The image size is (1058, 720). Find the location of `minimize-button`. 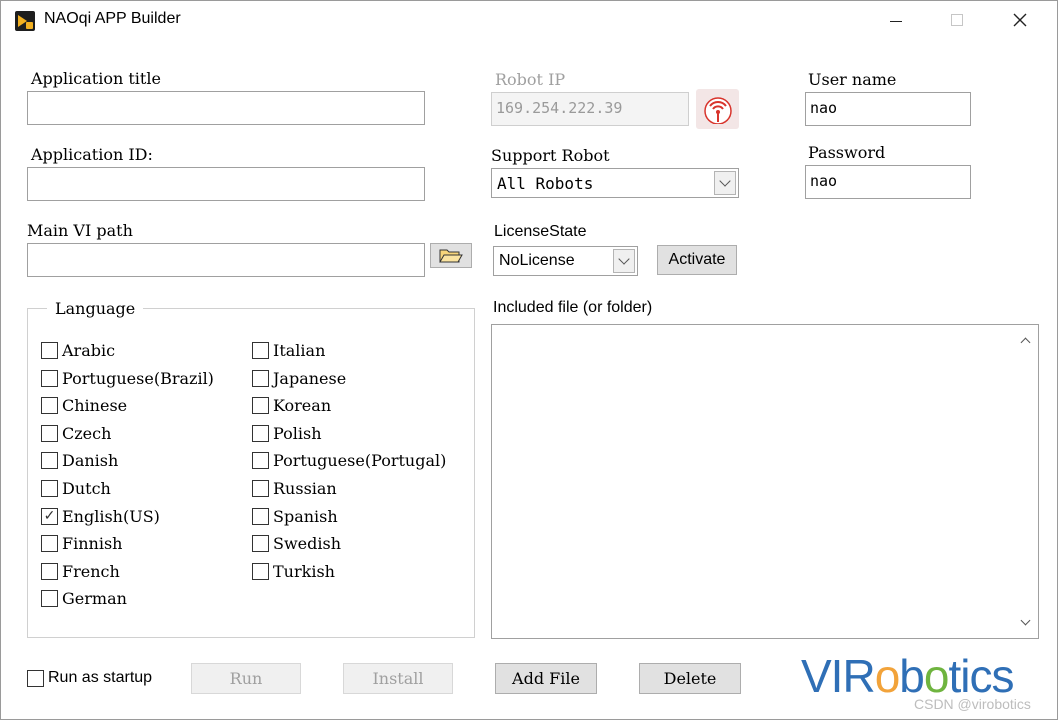

minimize-button is located at coordinates (896, 20).